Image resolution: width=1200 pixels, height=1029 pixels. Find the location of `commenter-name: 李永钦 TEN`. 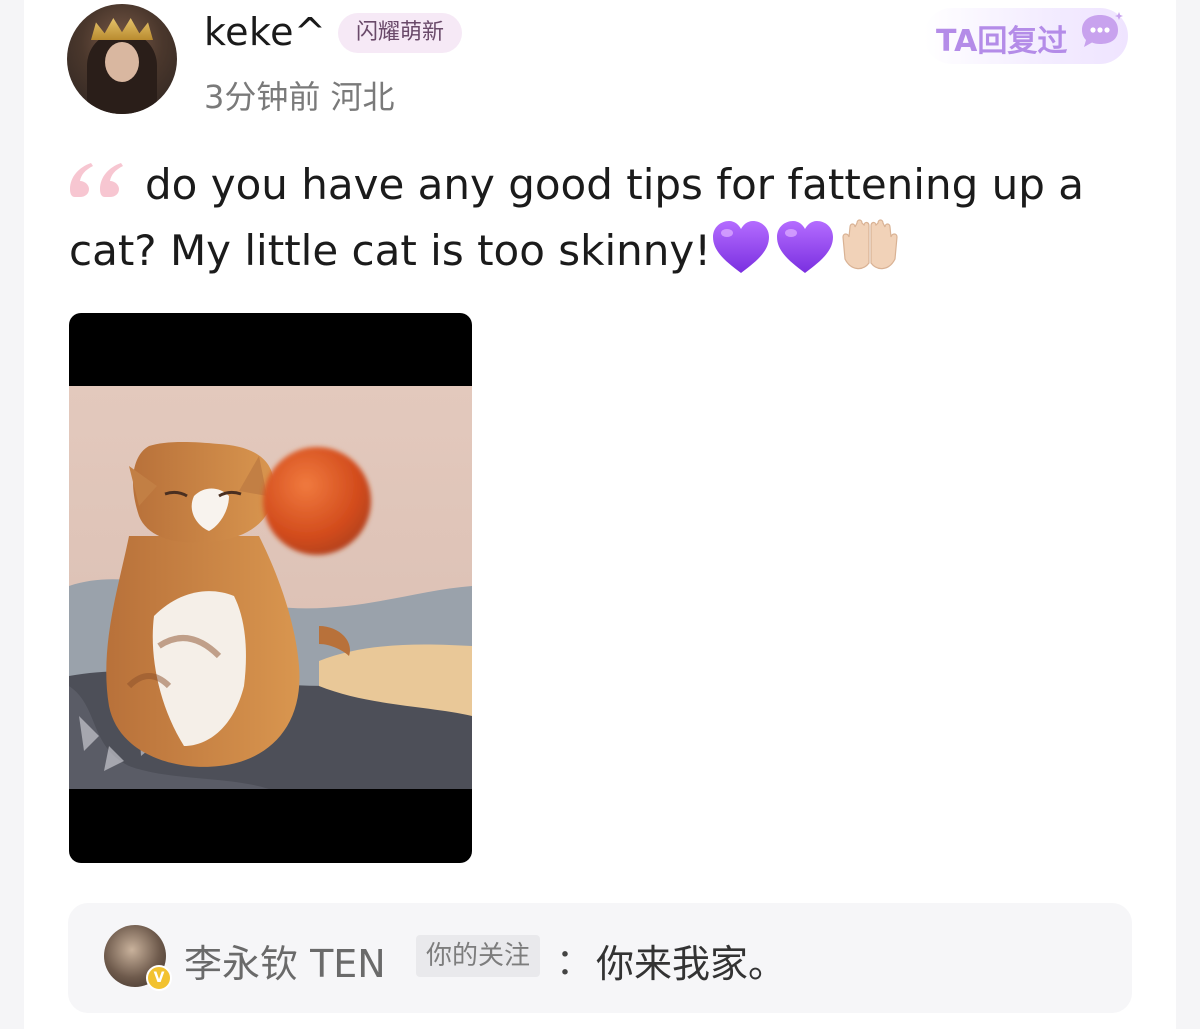

commenter-name: 李永钦 TEN is located at coordinates (285, 960).